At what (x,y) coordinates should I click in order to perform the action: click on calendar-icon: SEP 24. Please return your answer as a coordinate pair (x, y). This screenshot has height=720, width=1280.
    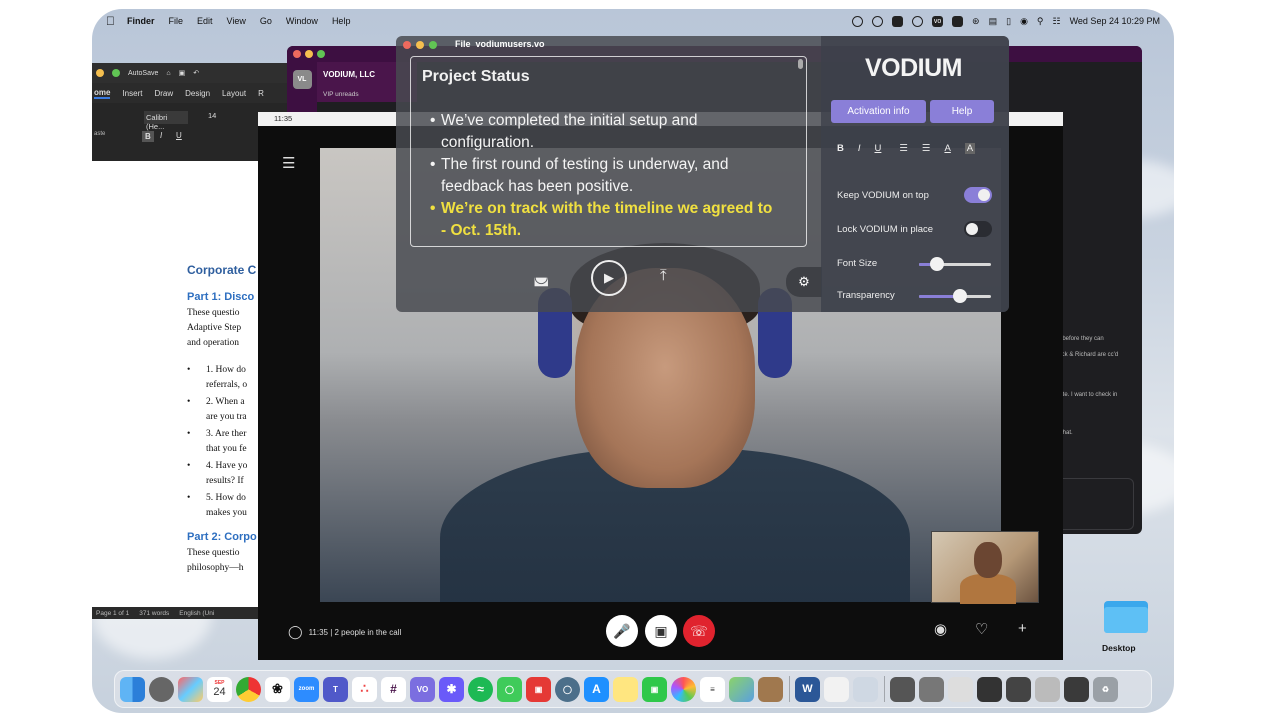
    Looking at the image, I should click on (219, 689).